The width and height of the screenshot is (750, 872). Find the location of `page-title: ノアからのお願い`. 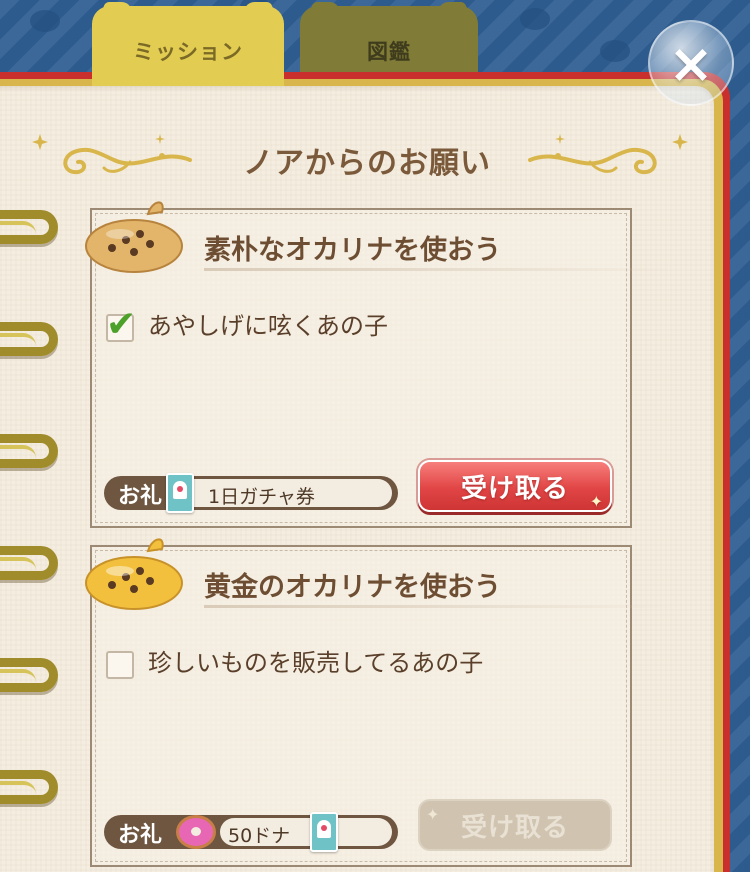

page-title: ノアからのお願い is located at coordinates (367, 163).